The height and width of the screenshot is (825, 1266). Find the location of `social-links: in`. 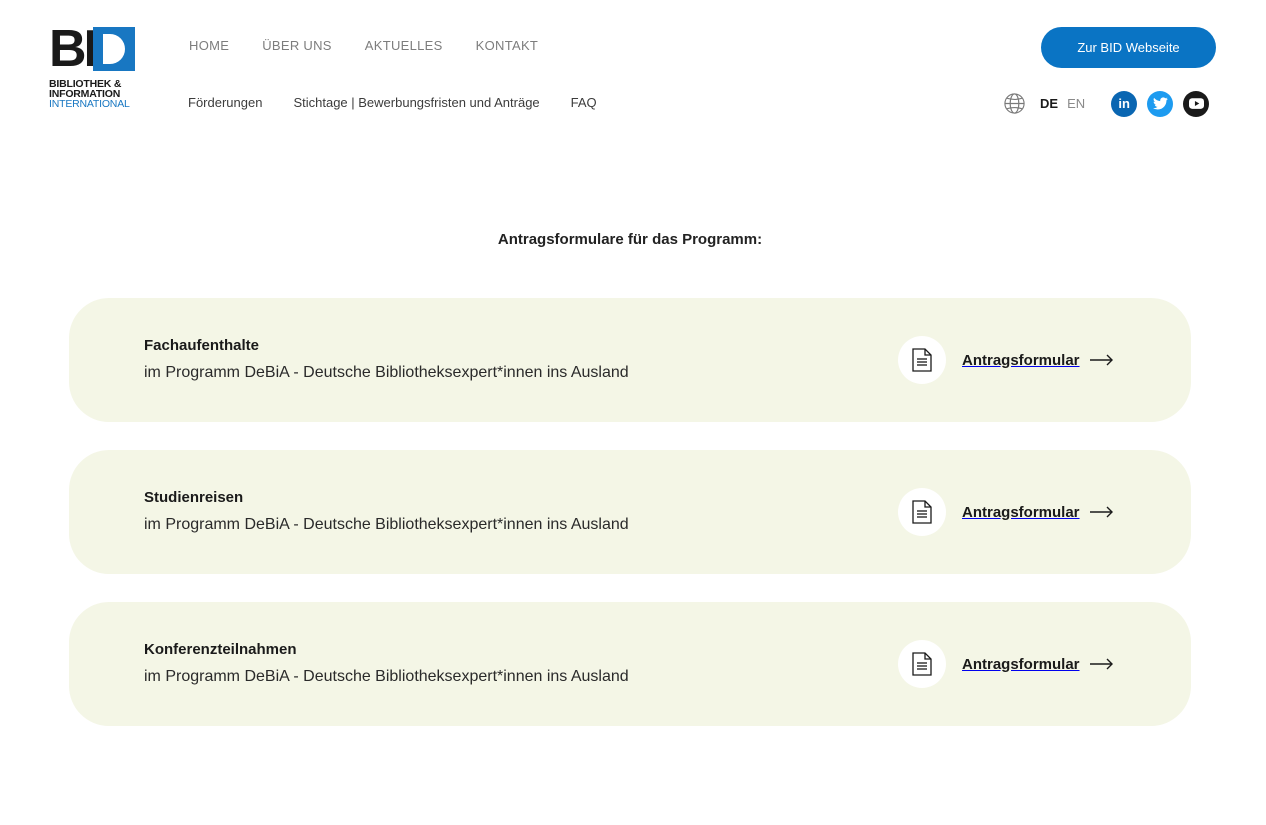

social-links: in is located at coordinates (1160, 103).